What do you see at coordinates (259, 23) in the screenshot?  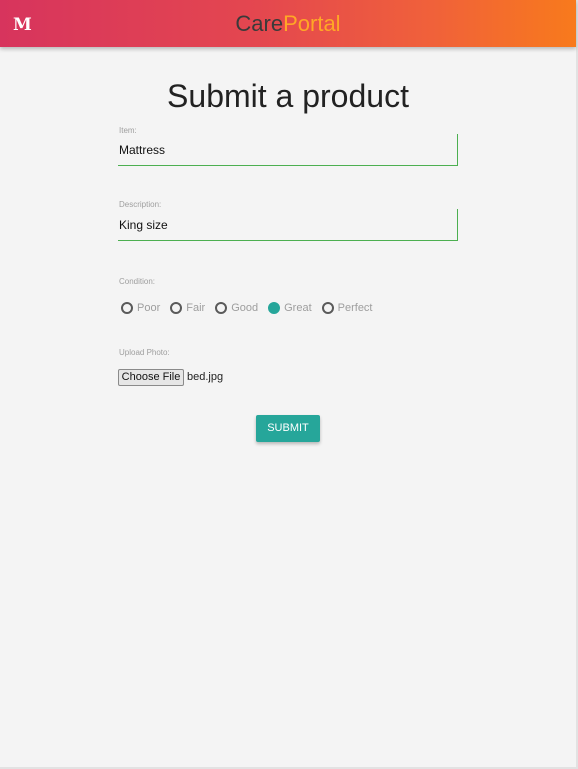 I see `brand-part-care: Care` at bounding box center [259, 23].